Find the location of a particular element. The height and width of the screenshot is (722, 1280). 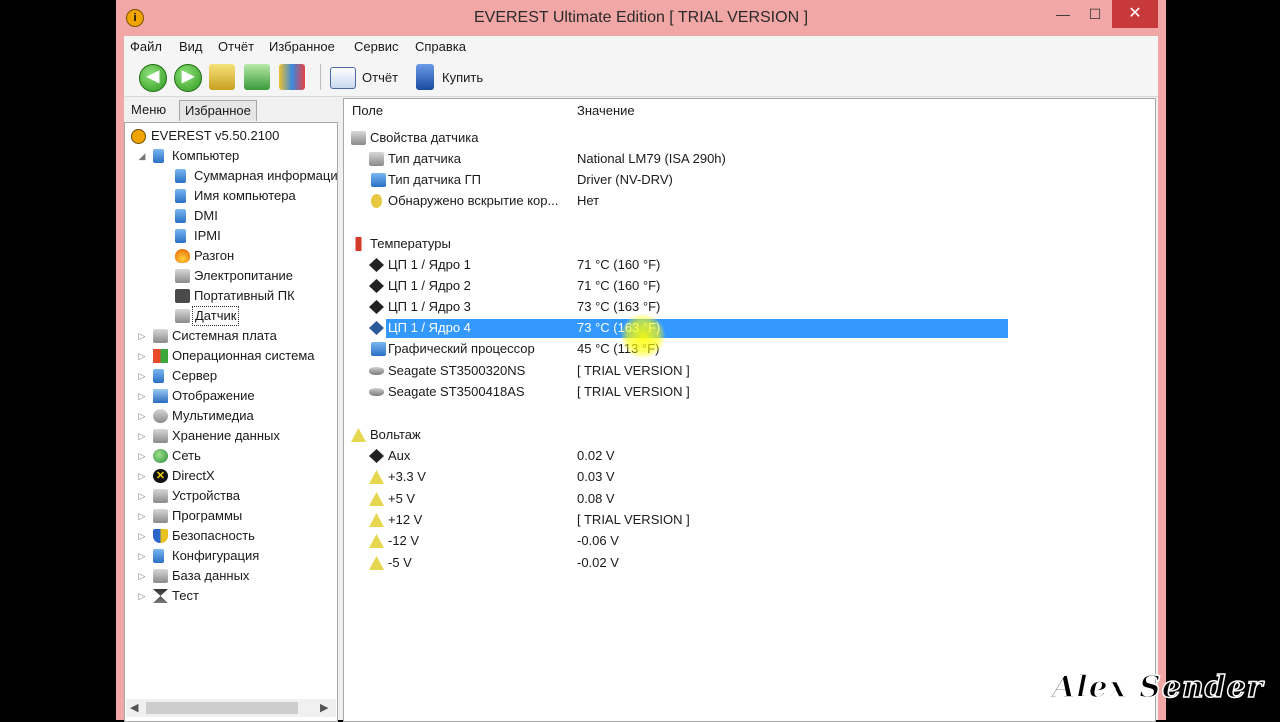

table-row: ЦП 1 / Ядро 1 71 °C (160 °F) is located at coordinates (749, 265).